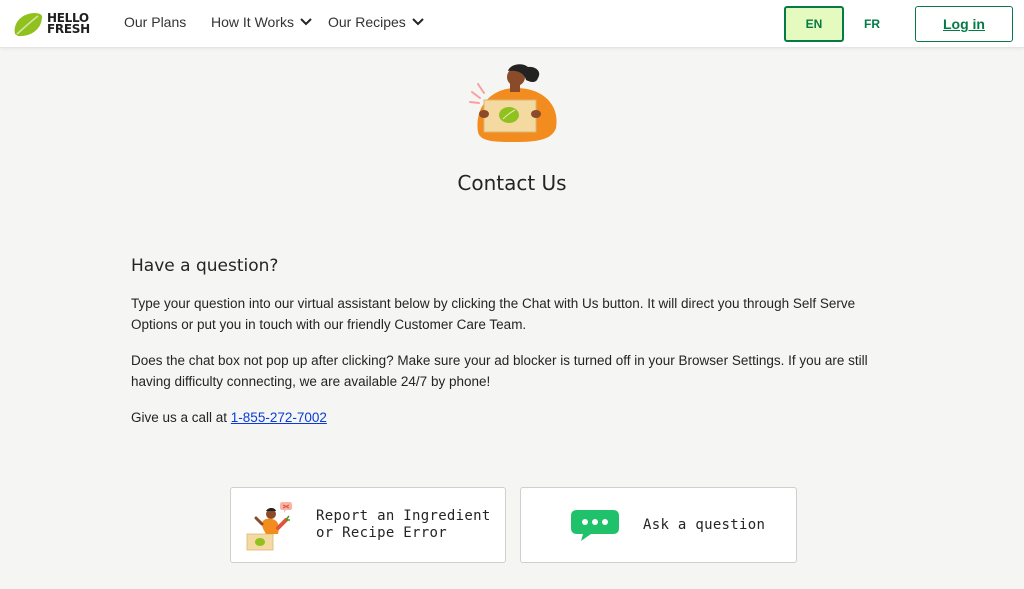 The image size is (1024, 589). I want to click on chat-bubble-icon, so click(595, 525).